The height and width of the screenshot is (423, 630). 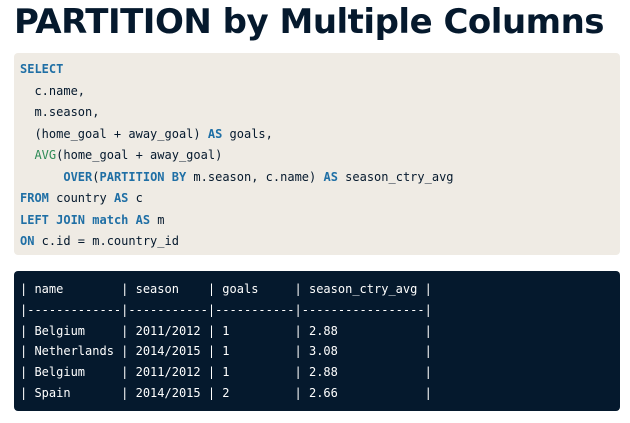 What do you see at coordinates (78, 176) in the screenshot?
I see `sql-keyword: OVER` at bounding box center [78, 176].